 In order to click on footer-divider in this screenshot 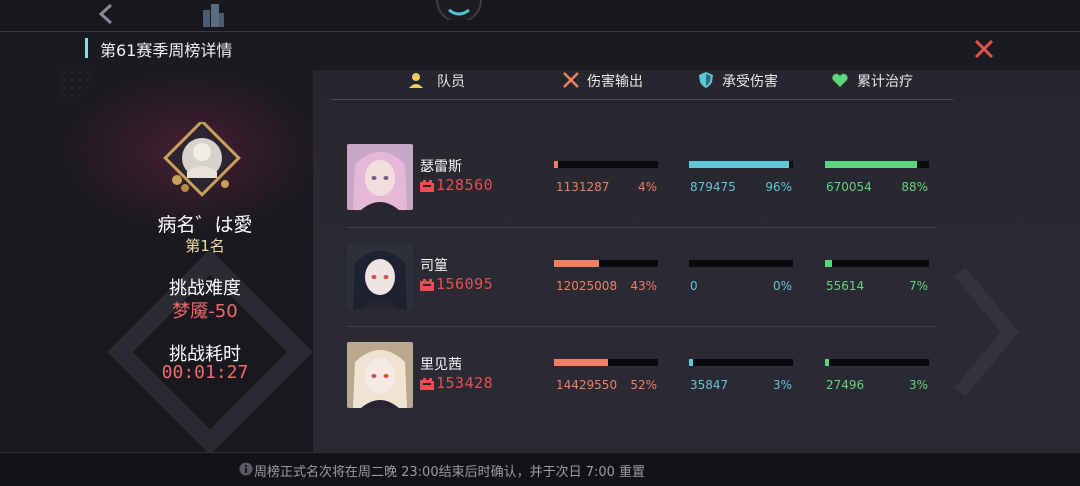, I will do `click(540, 452)`.